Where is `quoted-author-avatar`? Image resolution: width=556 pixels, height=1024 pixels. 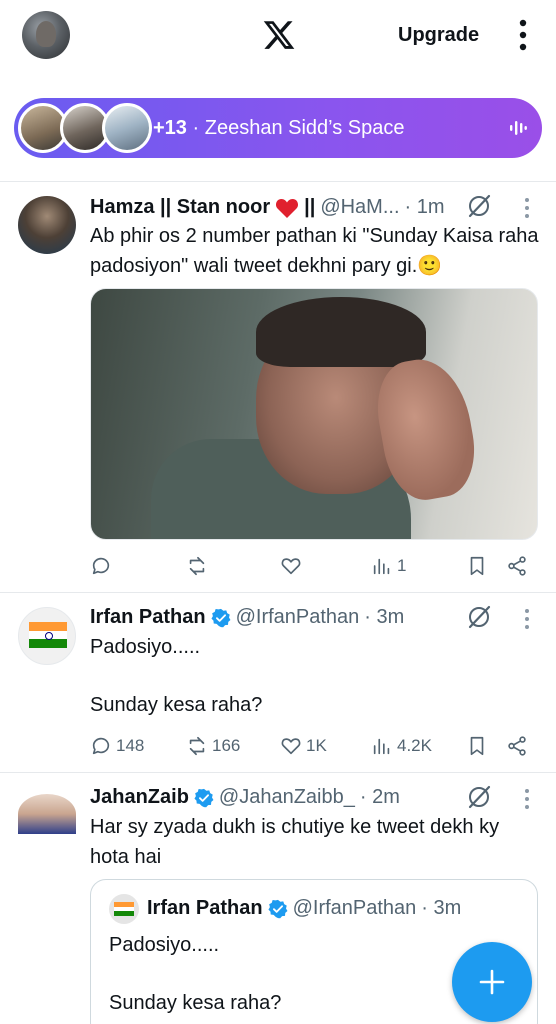
quoted-author-avatar is located at coordinates (124, 909).